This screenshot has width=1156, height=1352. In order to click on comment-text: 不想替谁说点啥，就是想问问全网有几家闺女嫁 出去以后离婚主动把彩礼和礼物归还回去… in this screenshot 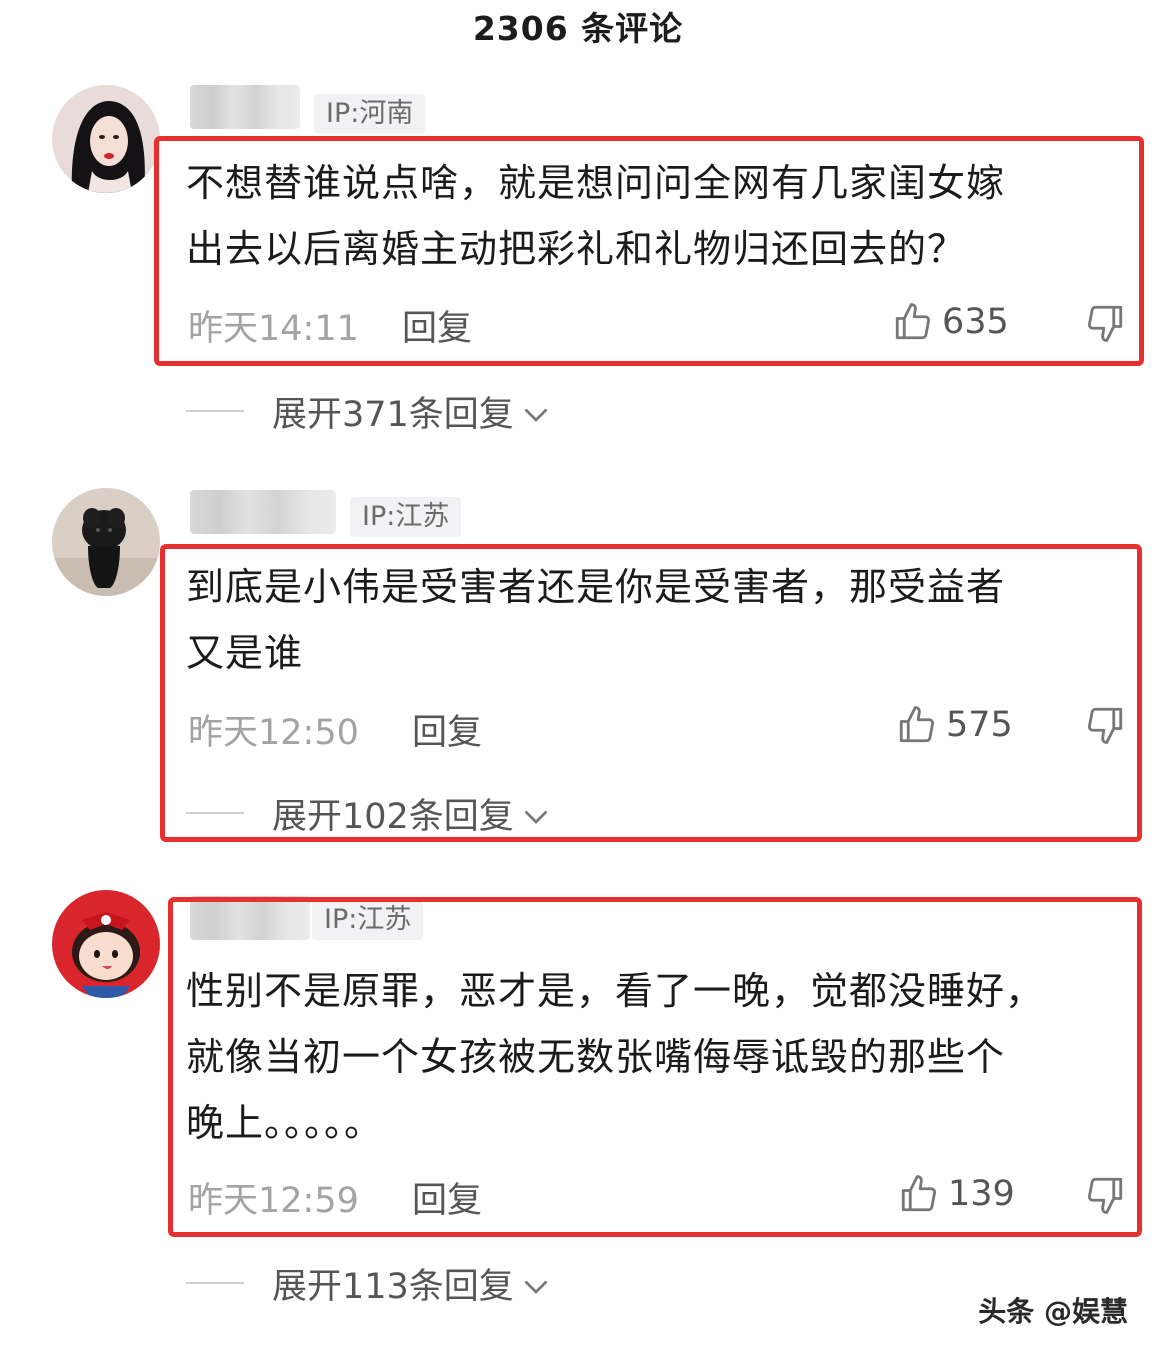, I will do `click(595, 216)`.